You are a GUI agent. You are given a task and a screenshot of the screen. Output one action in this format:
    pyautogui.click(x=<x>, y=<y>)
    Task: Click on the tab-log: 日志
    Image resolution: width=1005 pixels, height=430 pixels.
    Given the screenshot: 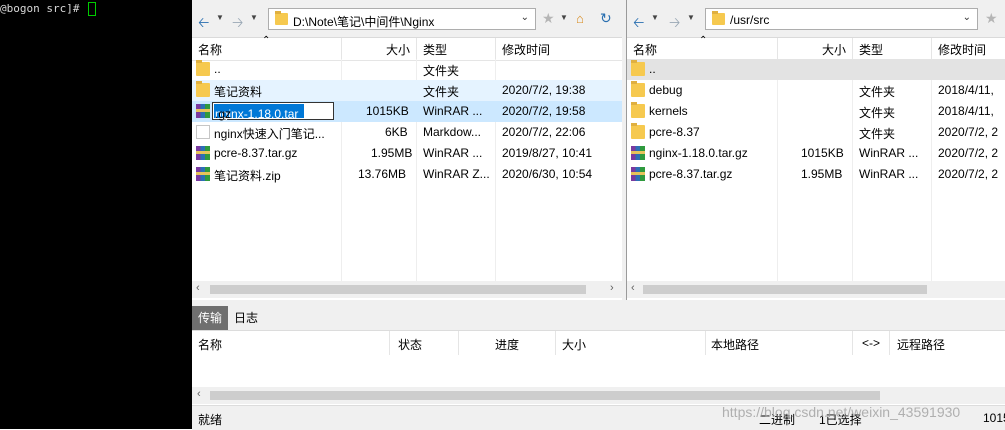 What is the action you would take?
    pyautogui.click(x=246, y=318)
    